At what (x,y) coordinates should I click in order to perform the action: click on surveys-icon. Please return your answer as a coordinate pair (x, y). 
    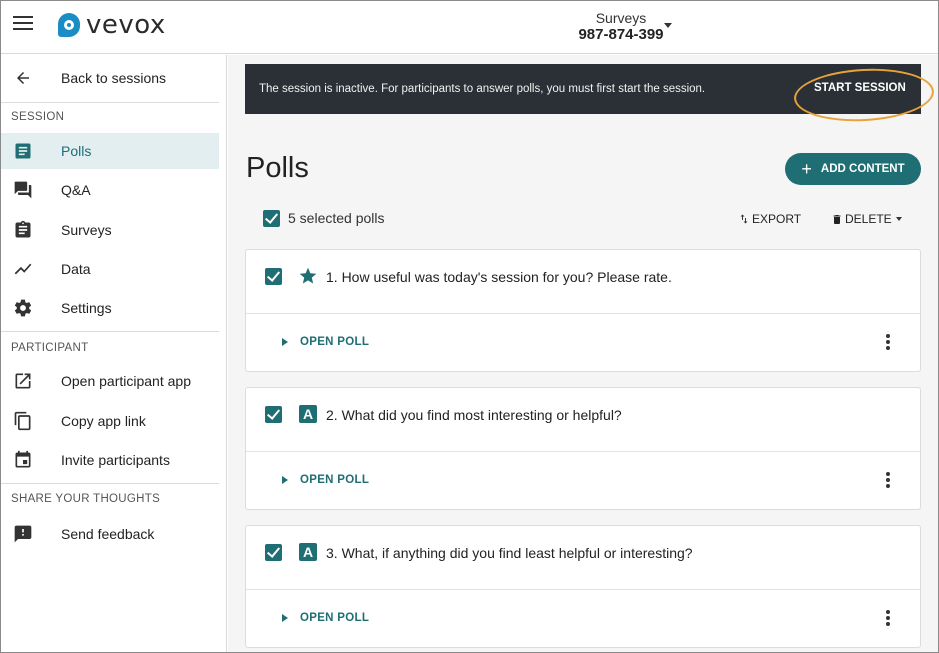
    Looking at the image, I should click on (23, 230).